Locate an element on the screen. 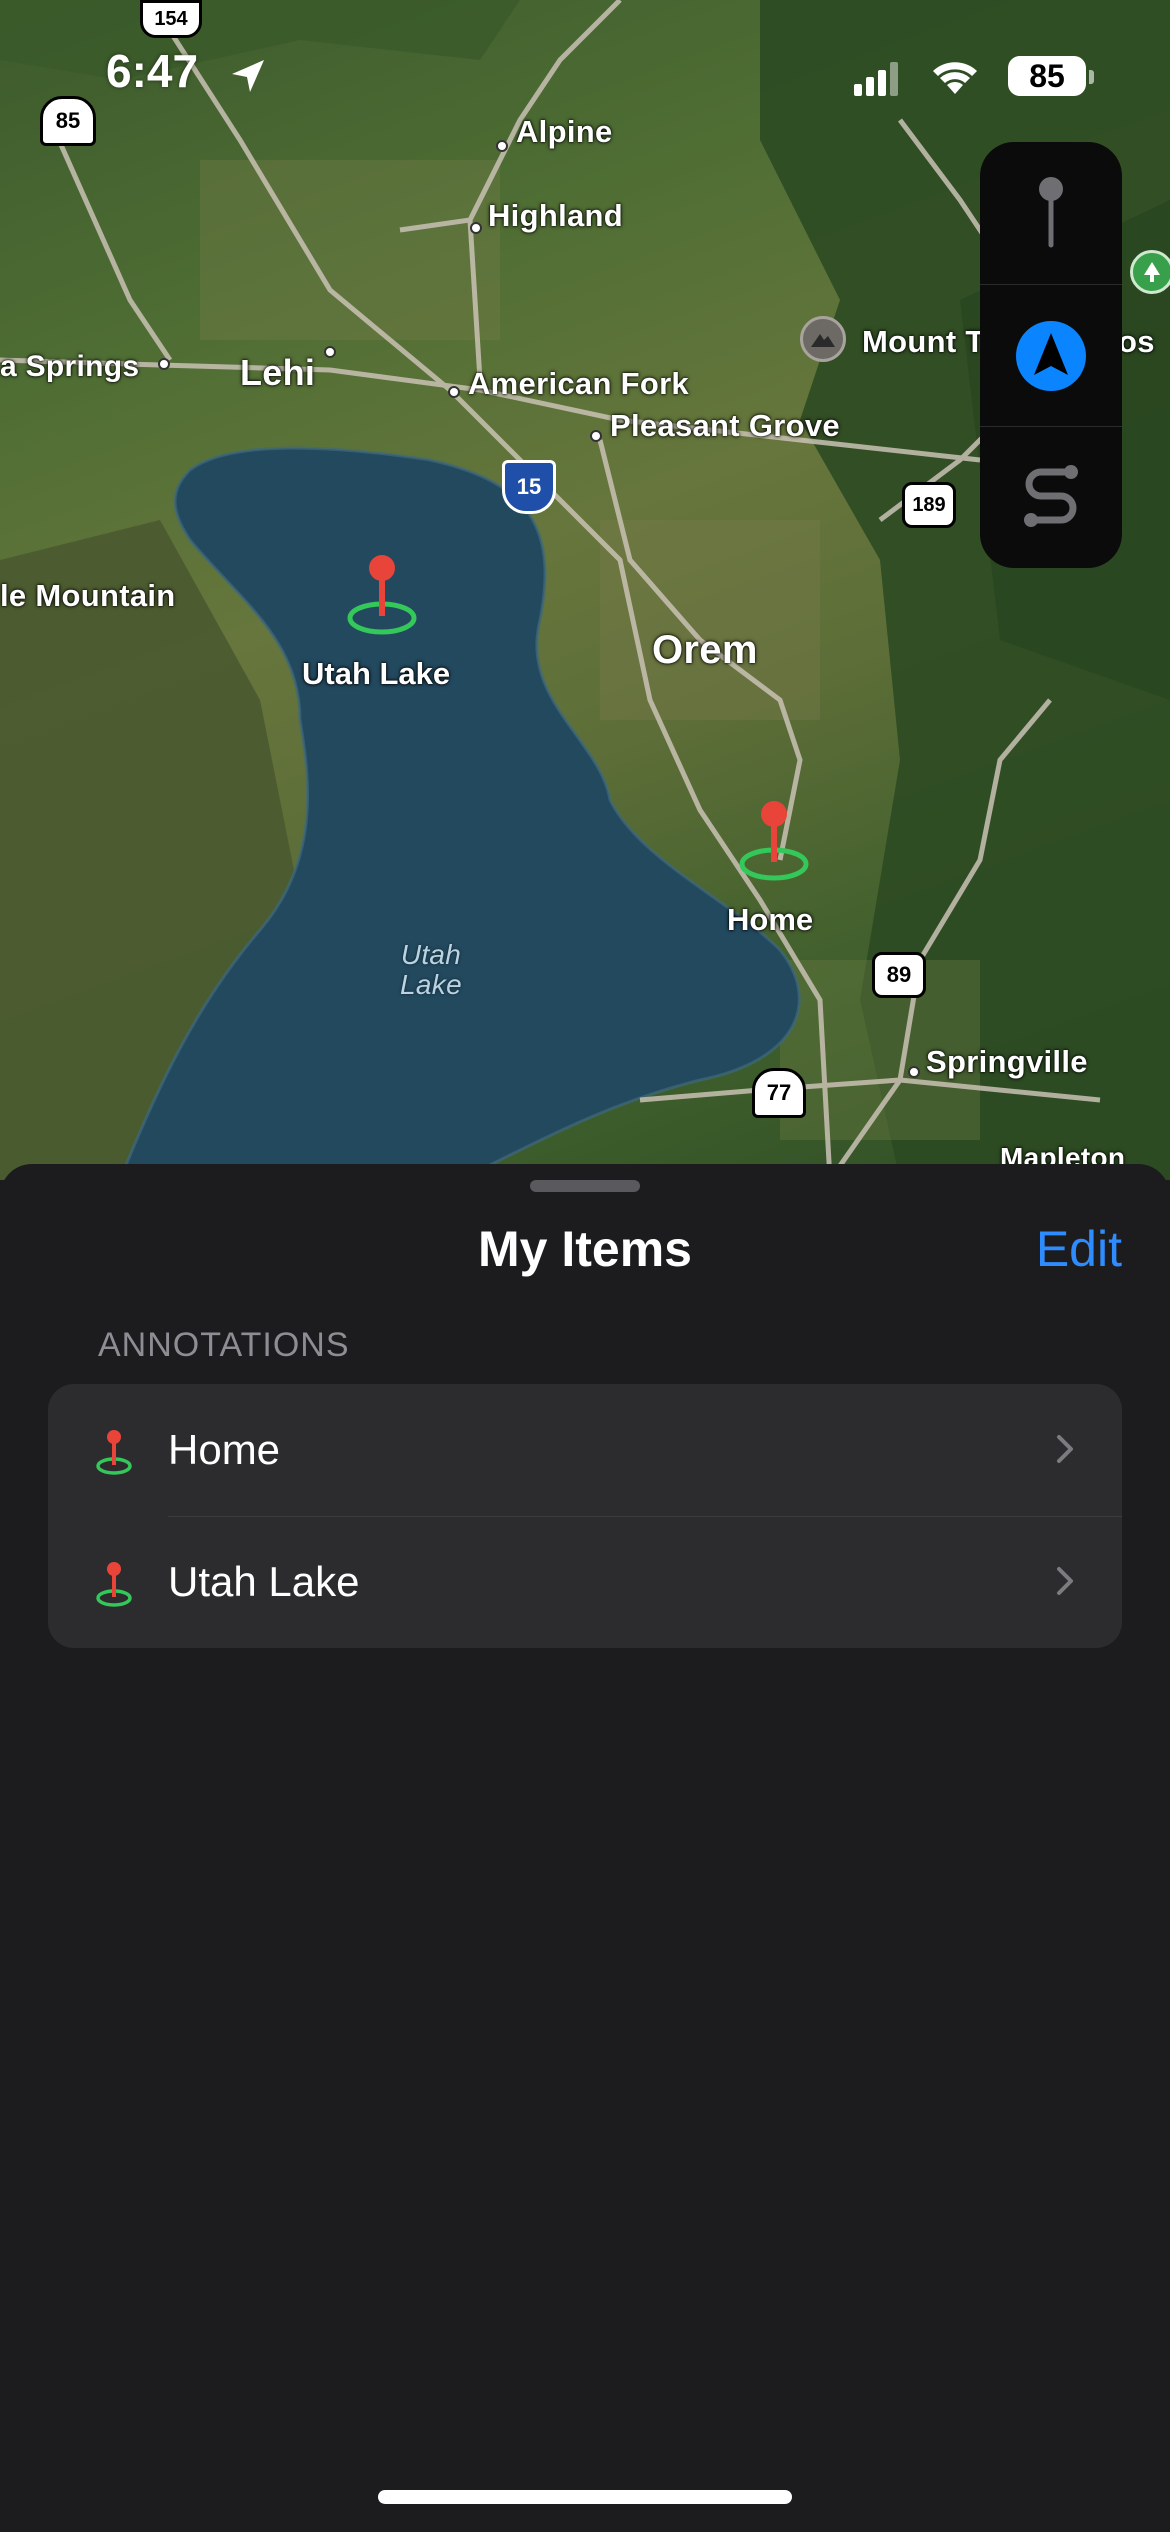  battery-tip is located at coordinates (1091, 77).